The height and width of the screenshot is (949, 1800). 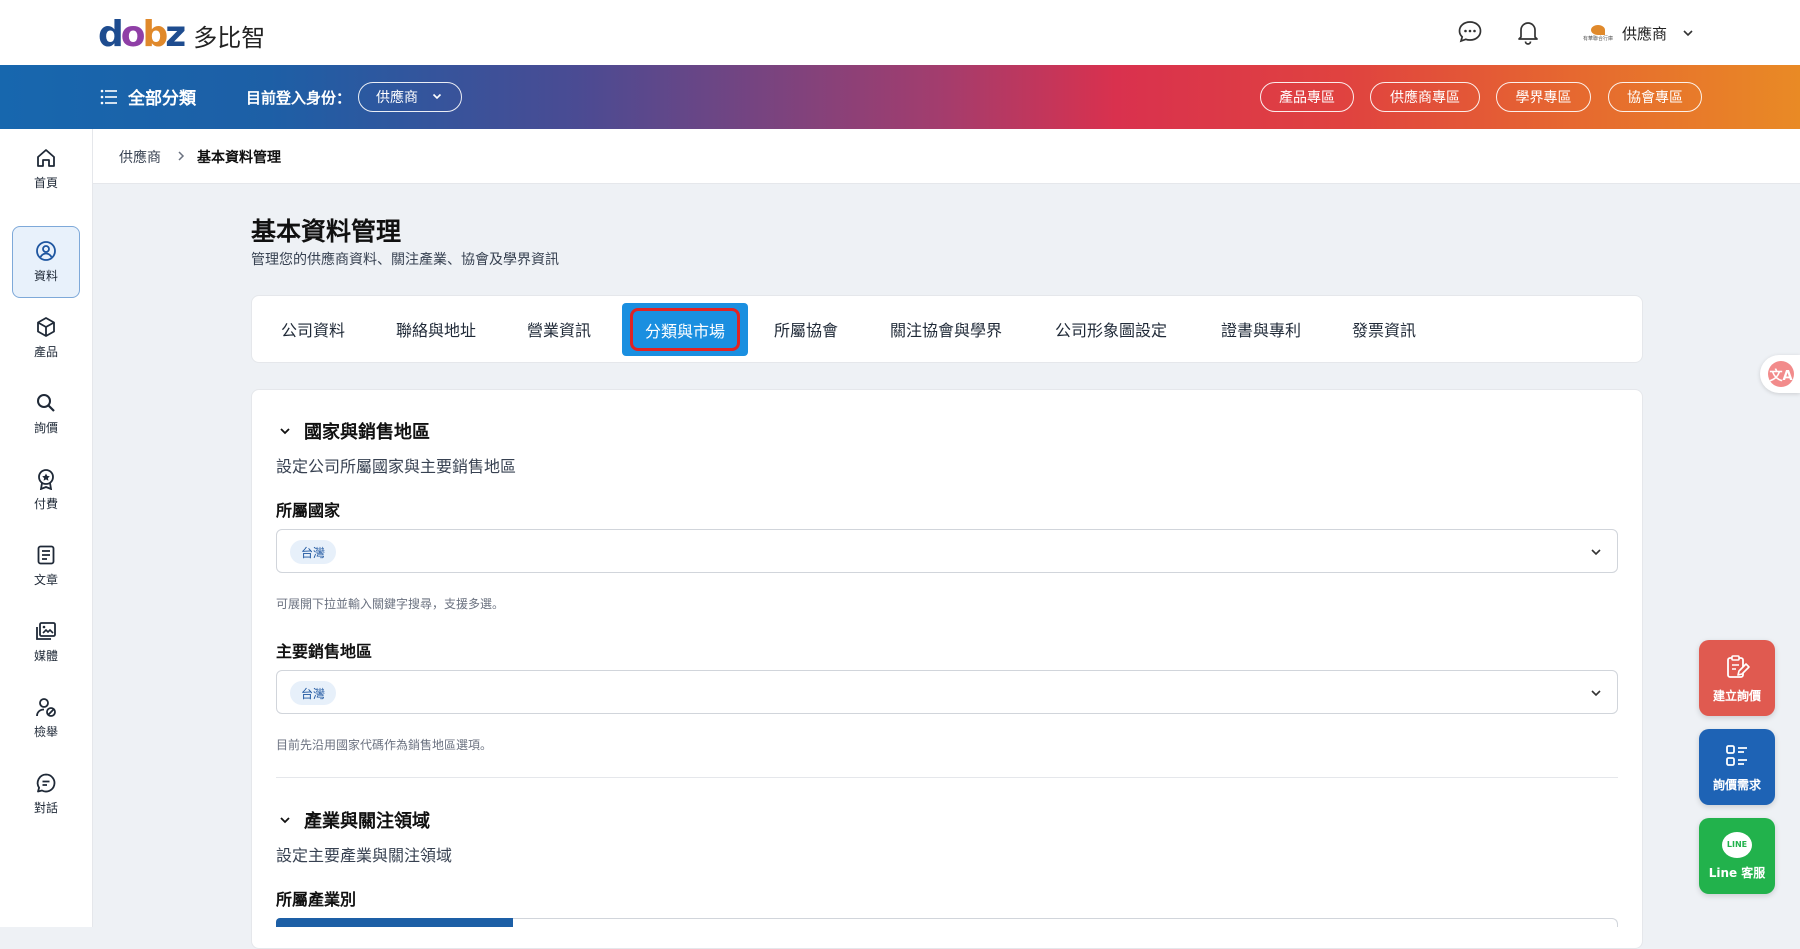 What do you see at coordinates (367, 432) in the screenshot?
I see `section-region-title: 國家與銷售地區` at bounding box center [367, 432].